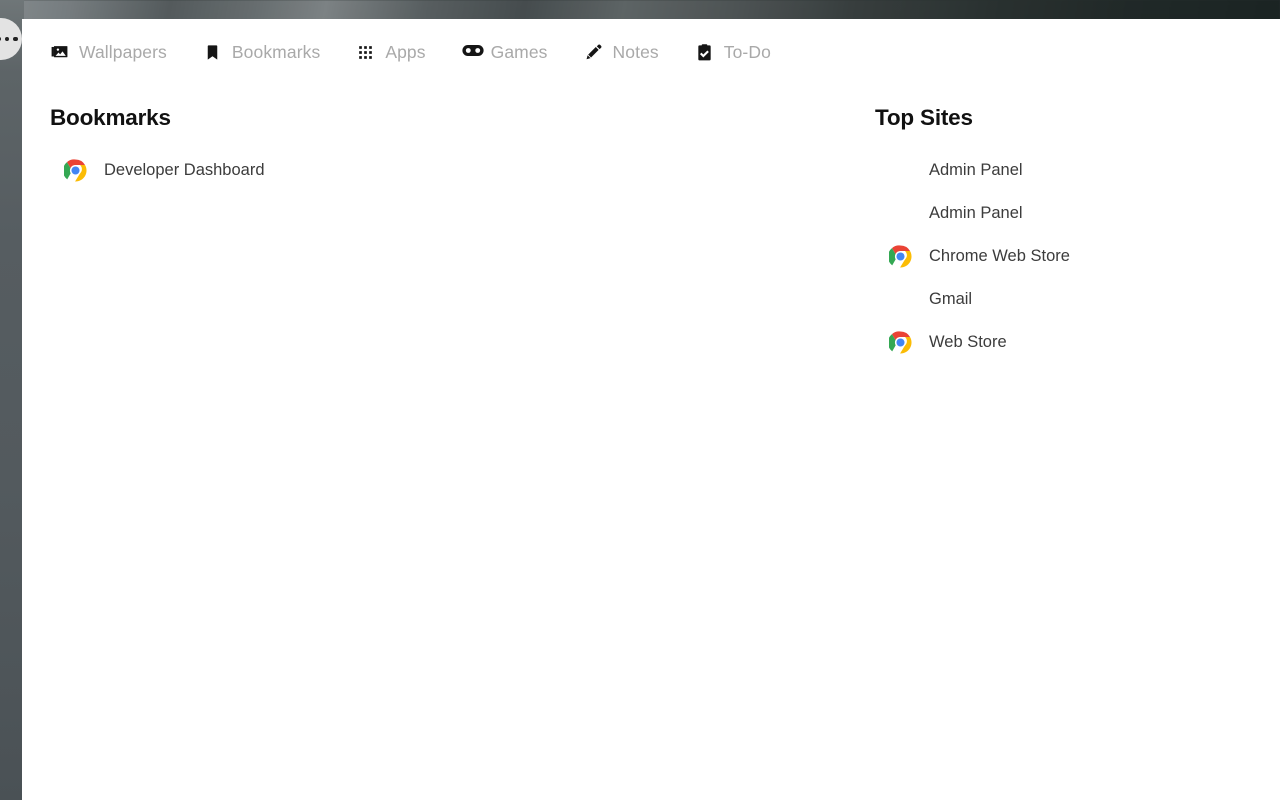 The width and height of the screenshot is (1280, 800). I want to click on nav-item-wallpapers: Wallpapers, so click(108, 52).